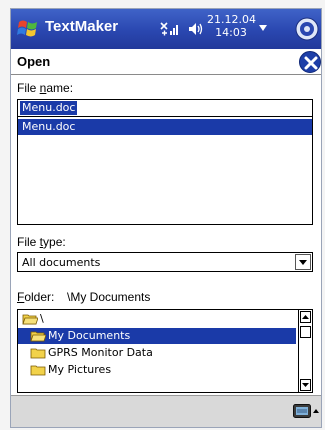 This screenshot has height=430, width=325. I want to click on file-name-label: File name:, so click(45, 88).